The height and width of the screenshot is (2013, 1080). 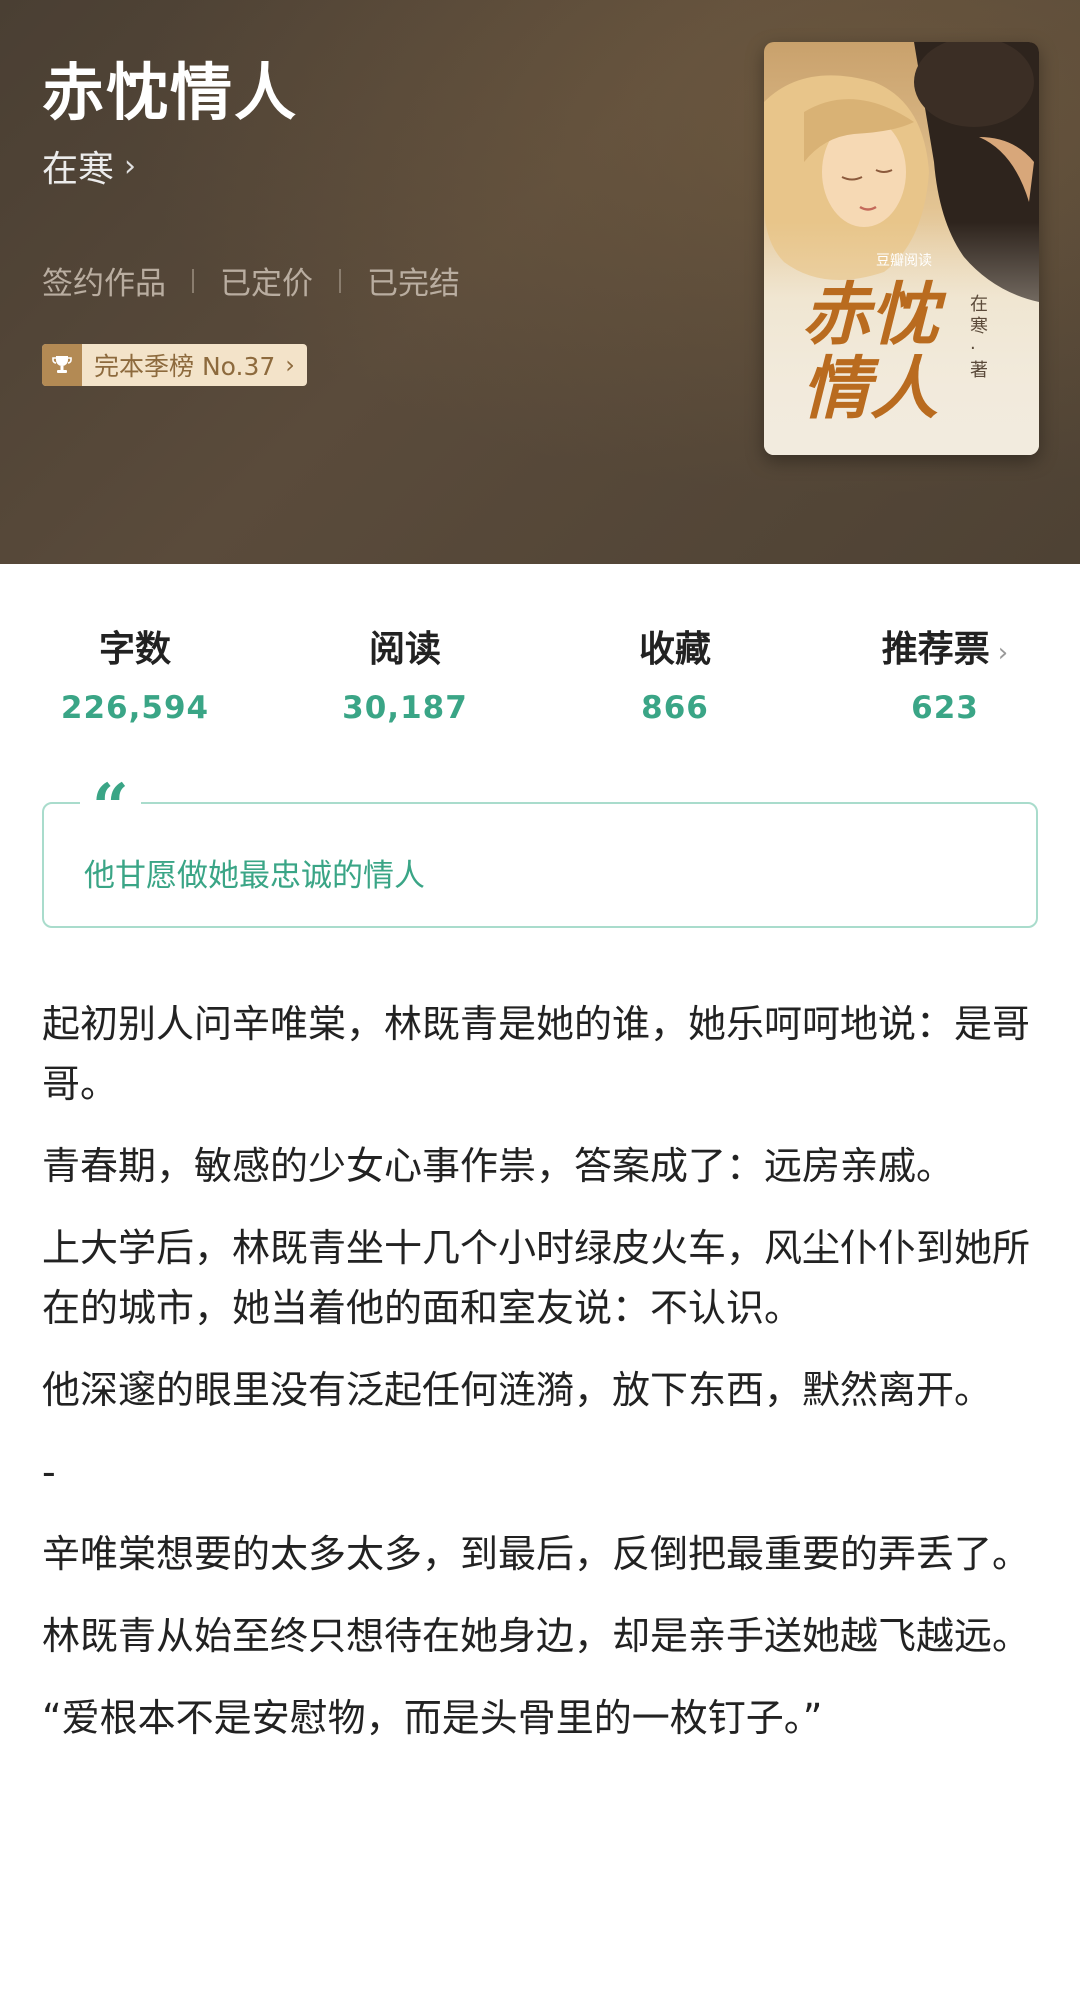 I want to click on stat-value: 226,594, so click(x=135, y=708).